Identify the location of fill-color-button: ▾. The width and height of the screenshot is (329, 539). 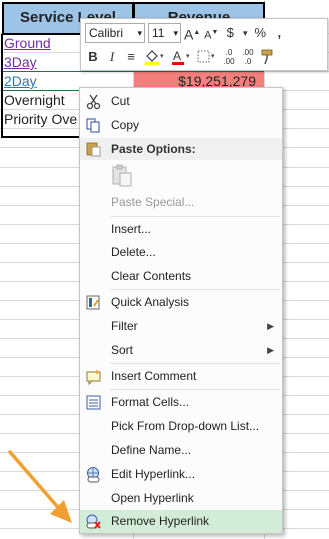
(154, 57).